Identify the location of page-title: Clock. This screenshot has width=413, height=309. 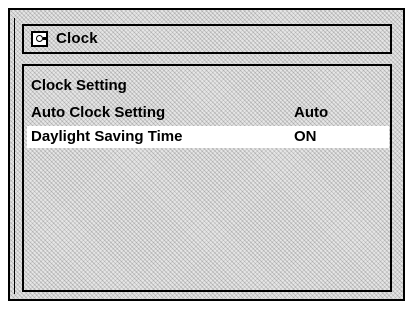
(77, 38).